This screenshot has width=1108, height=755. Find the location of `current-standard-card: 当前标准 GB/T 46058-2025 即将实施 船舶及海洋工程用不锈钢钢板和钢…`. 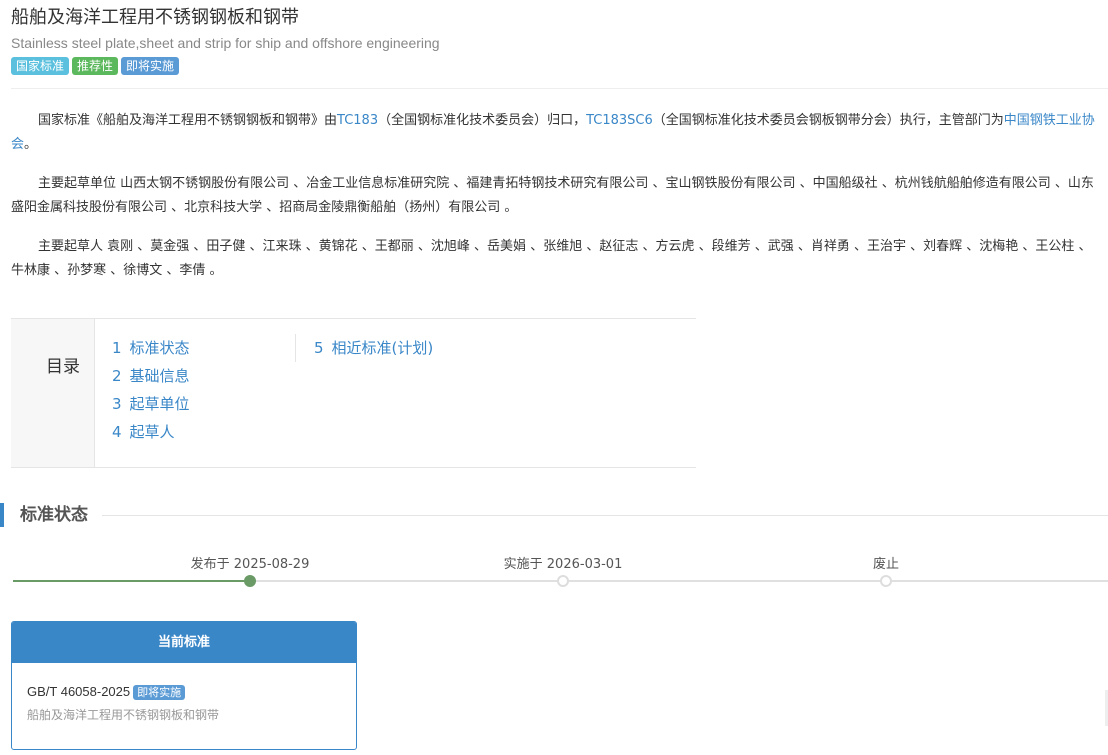

current-standard-card: 当前标准 GB/T 46058-2025 即将实施 船舶及海洋工程用不锈钢钢板和钢… is located at coordinates (184, 685).